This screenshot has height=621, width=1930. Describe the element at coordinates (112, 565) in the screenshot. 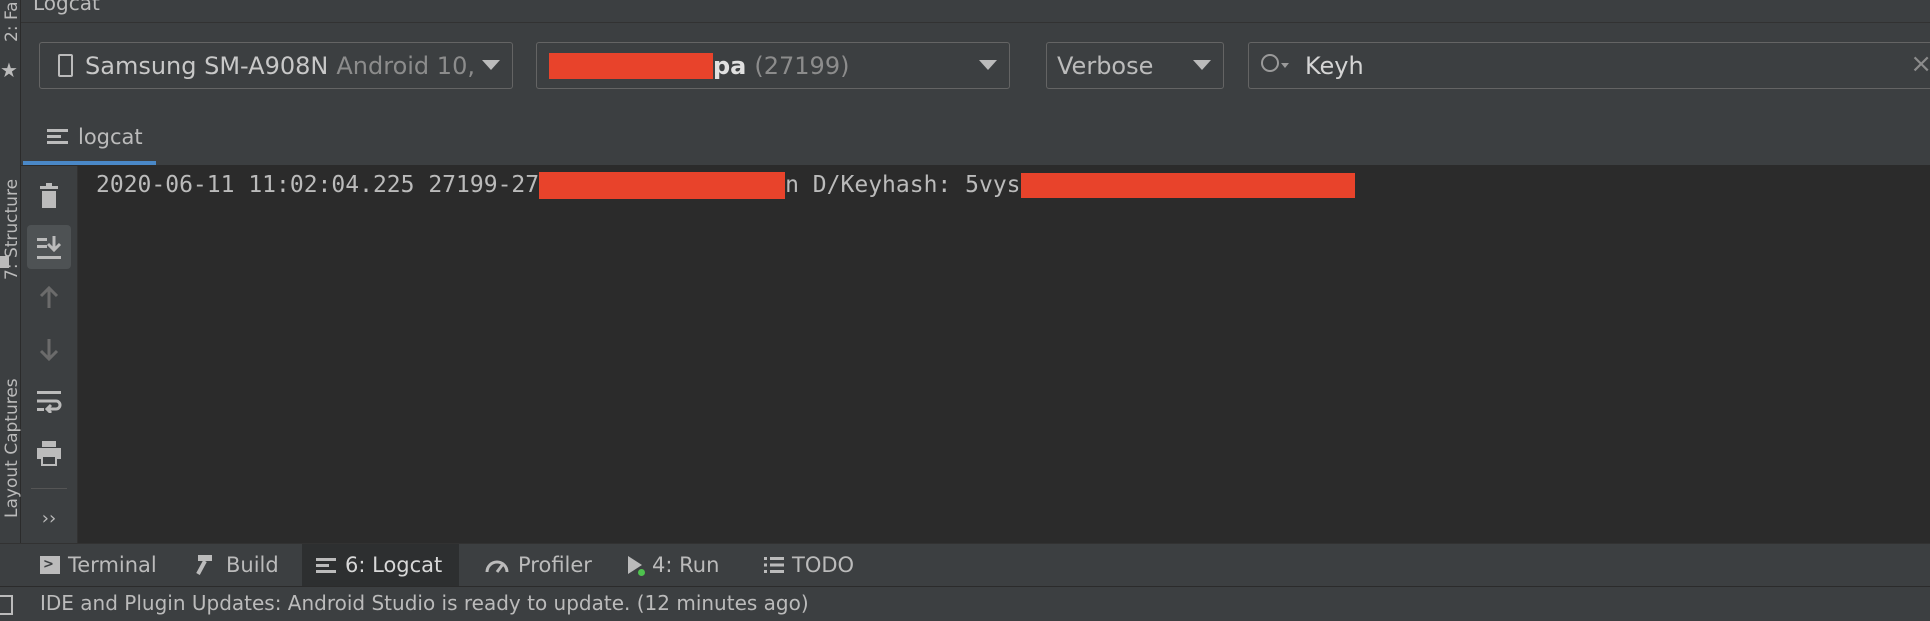

I see `tab-terminal-label: Terminal` at that location.